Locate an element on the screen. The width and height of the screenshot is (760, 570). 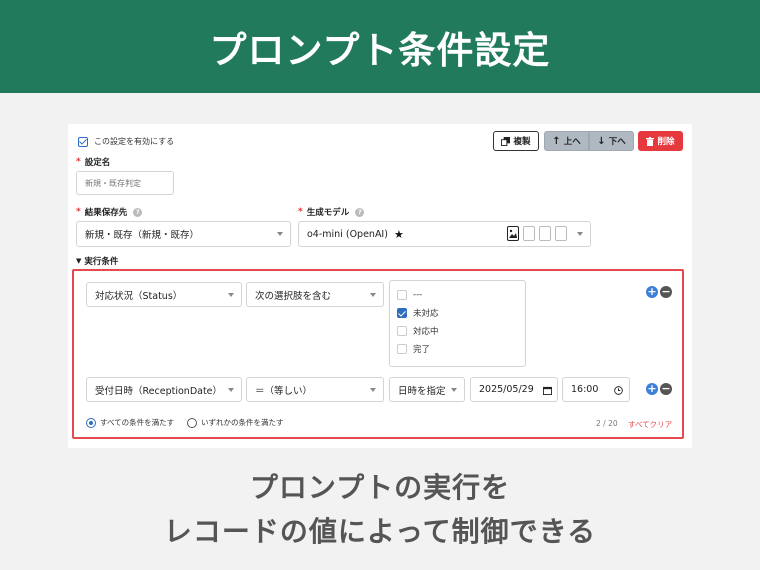
spreadsheet-file-icon is located at coordinates (545, 233).